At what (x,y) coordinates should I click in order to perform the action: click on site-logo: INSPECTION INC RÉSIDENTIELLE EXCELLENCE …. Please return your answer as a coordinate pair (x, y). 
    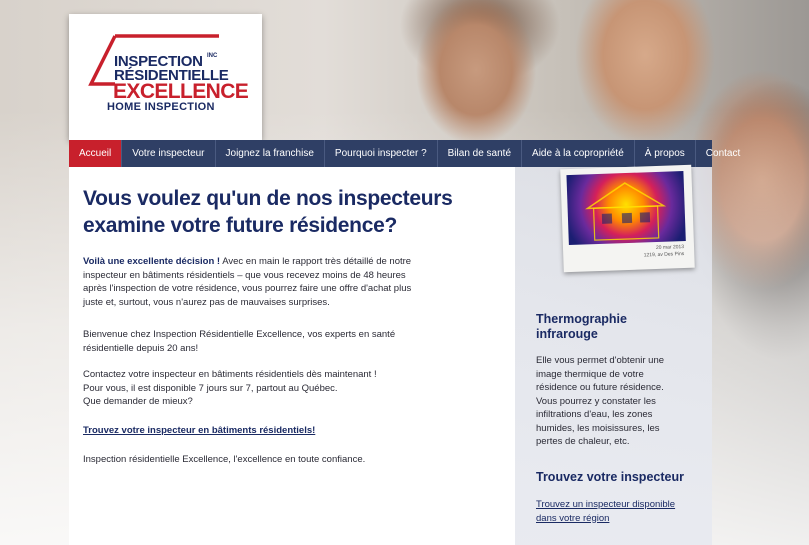
    Looking at the image, I should click on (165, 77).